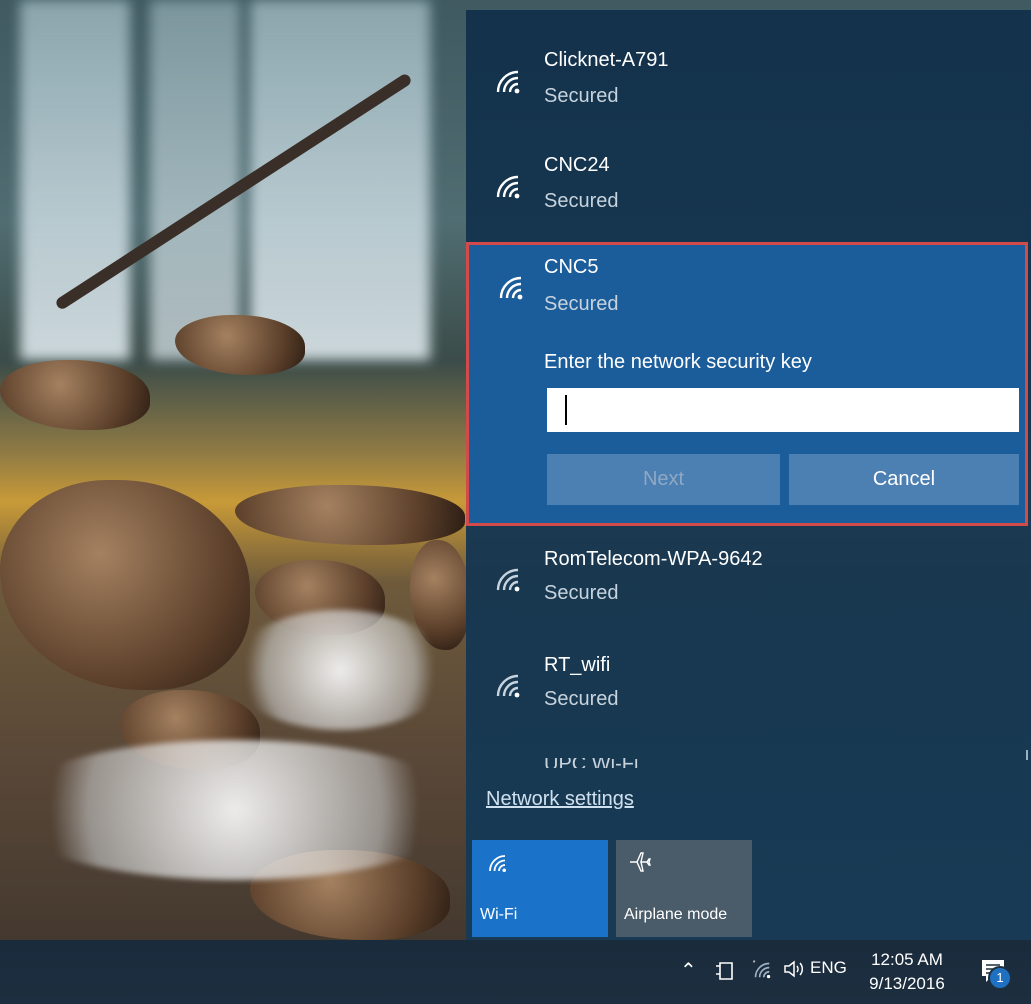 The width and height of the screenshot is (1031, 1004). Describe the element at coordinates (1000, 978) in the screenshot. I see `notification-count-badge: 1` at that location.